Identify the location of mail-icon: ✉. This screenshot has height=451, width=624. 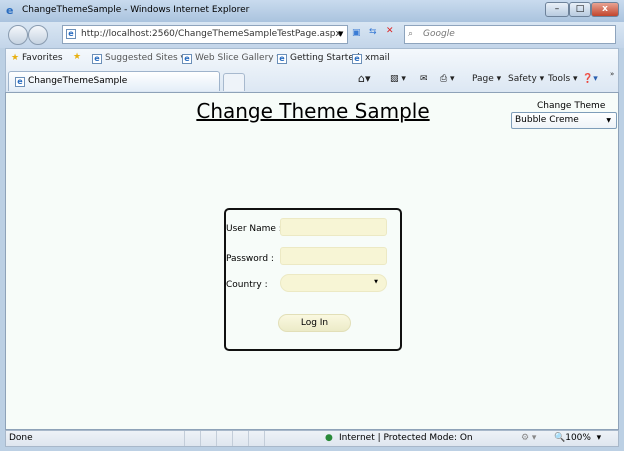
(424, 79).